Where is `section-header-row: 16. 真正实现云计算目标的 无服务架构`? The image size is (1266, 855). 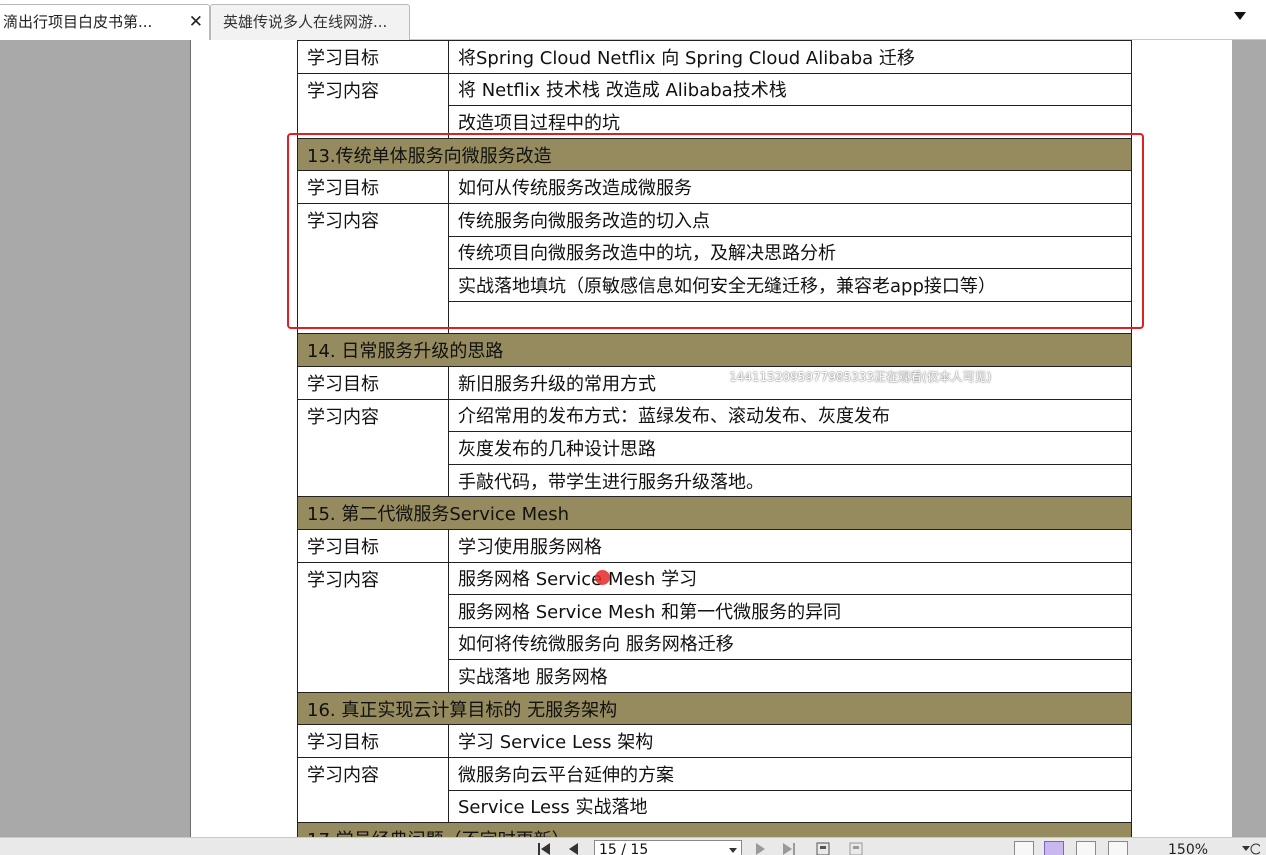
section-header-row: 16. 真正实现云计算目标的 无服务架构 is located at coordinates (714, 708).